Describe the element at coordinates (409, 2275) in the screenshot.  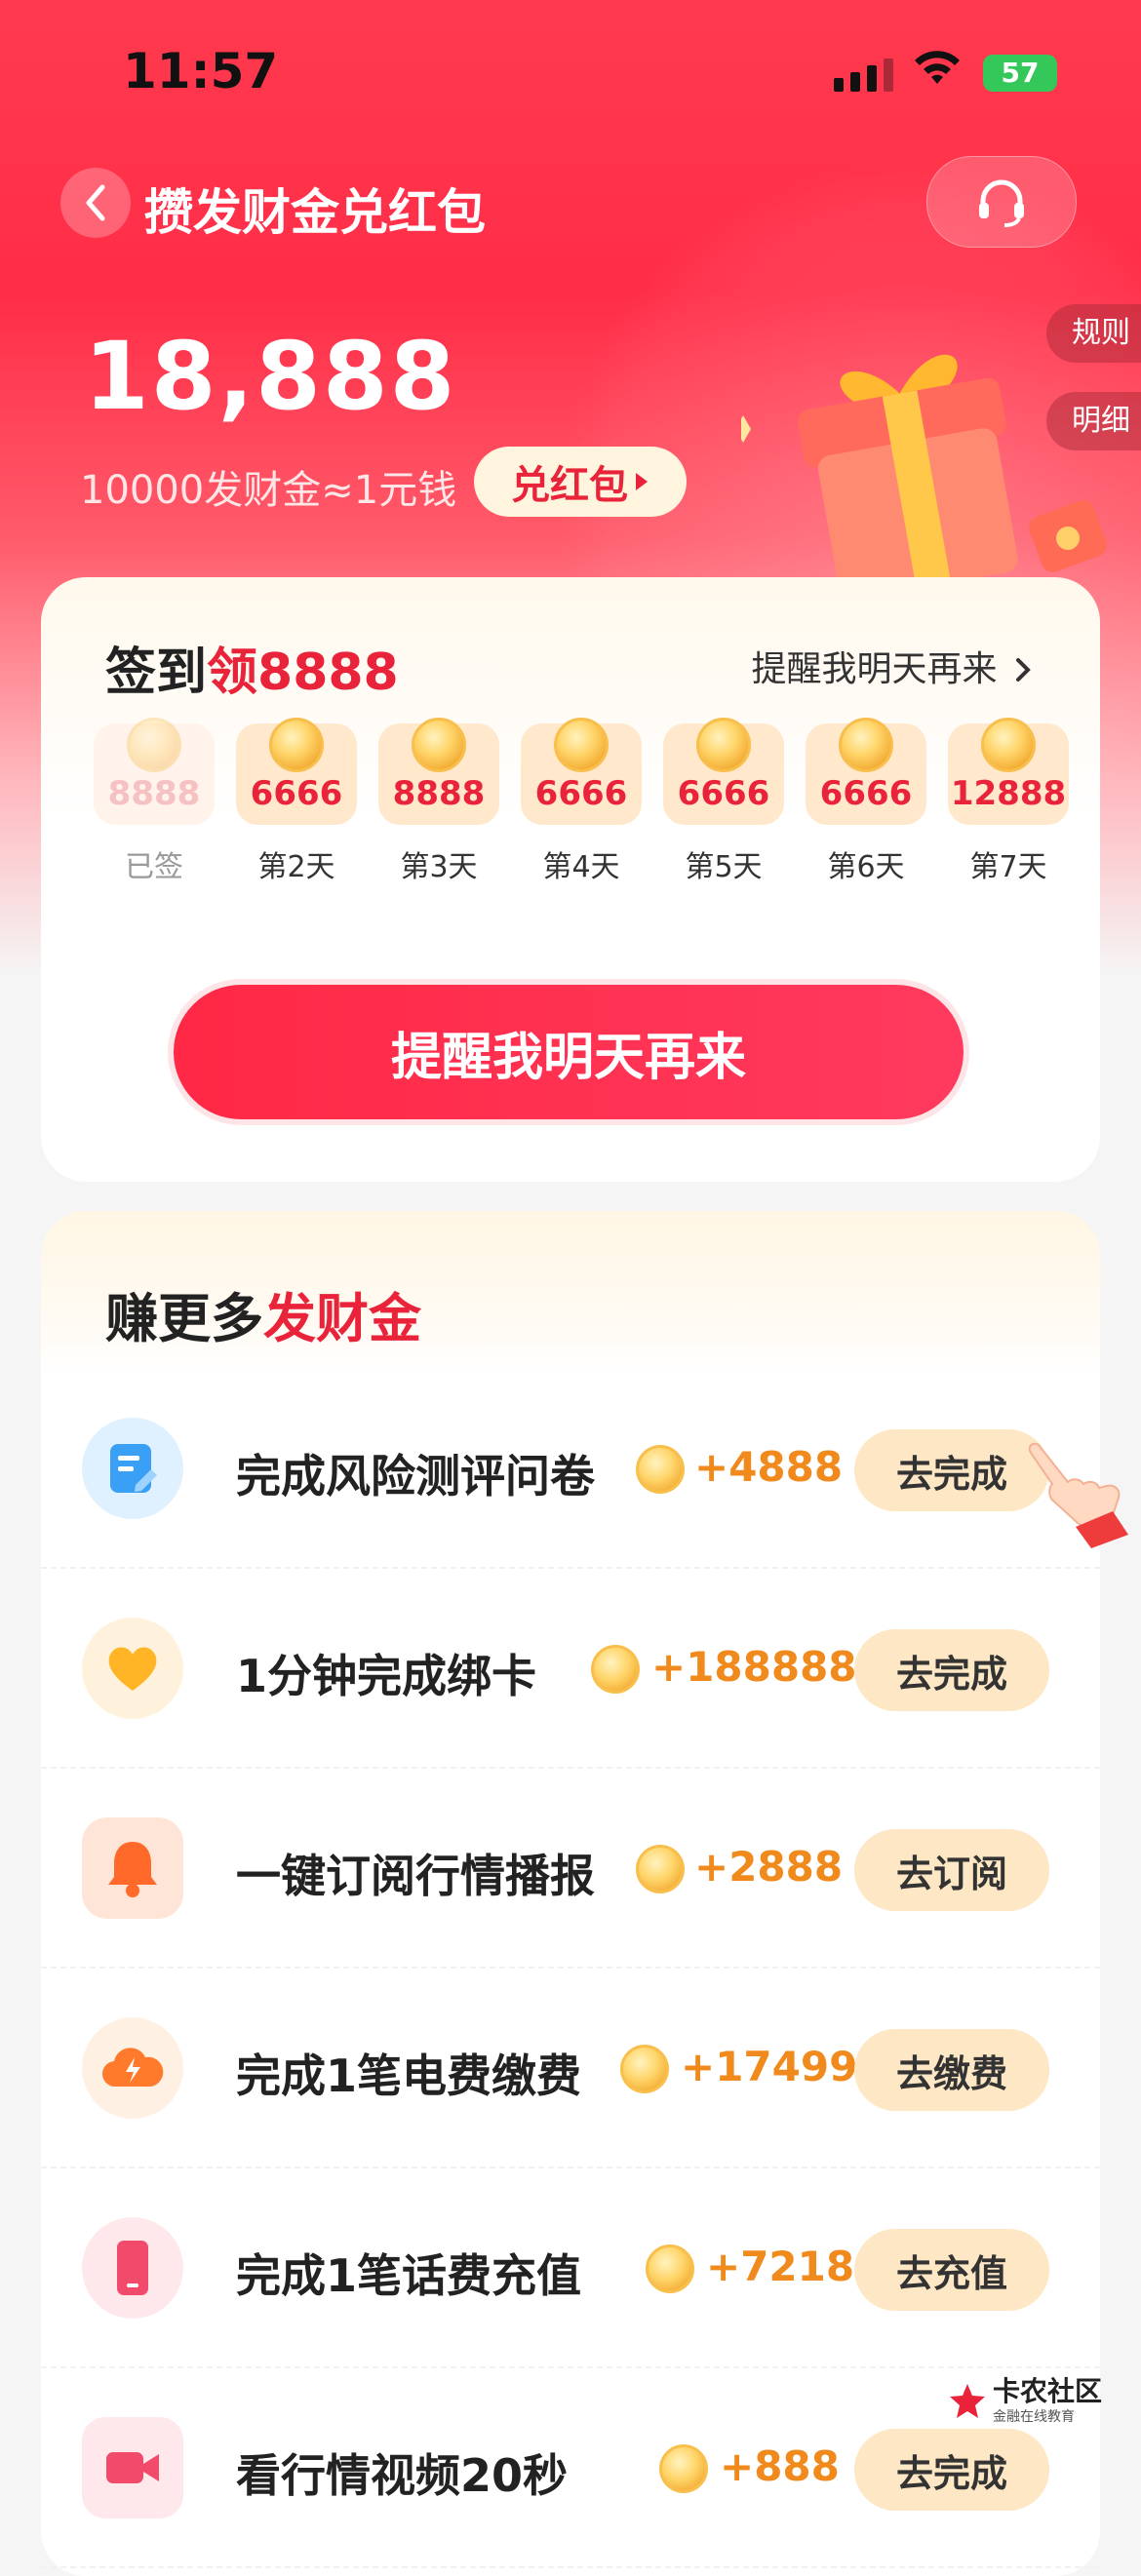
I see `task-name: 完成1笔话费充值` at that location.